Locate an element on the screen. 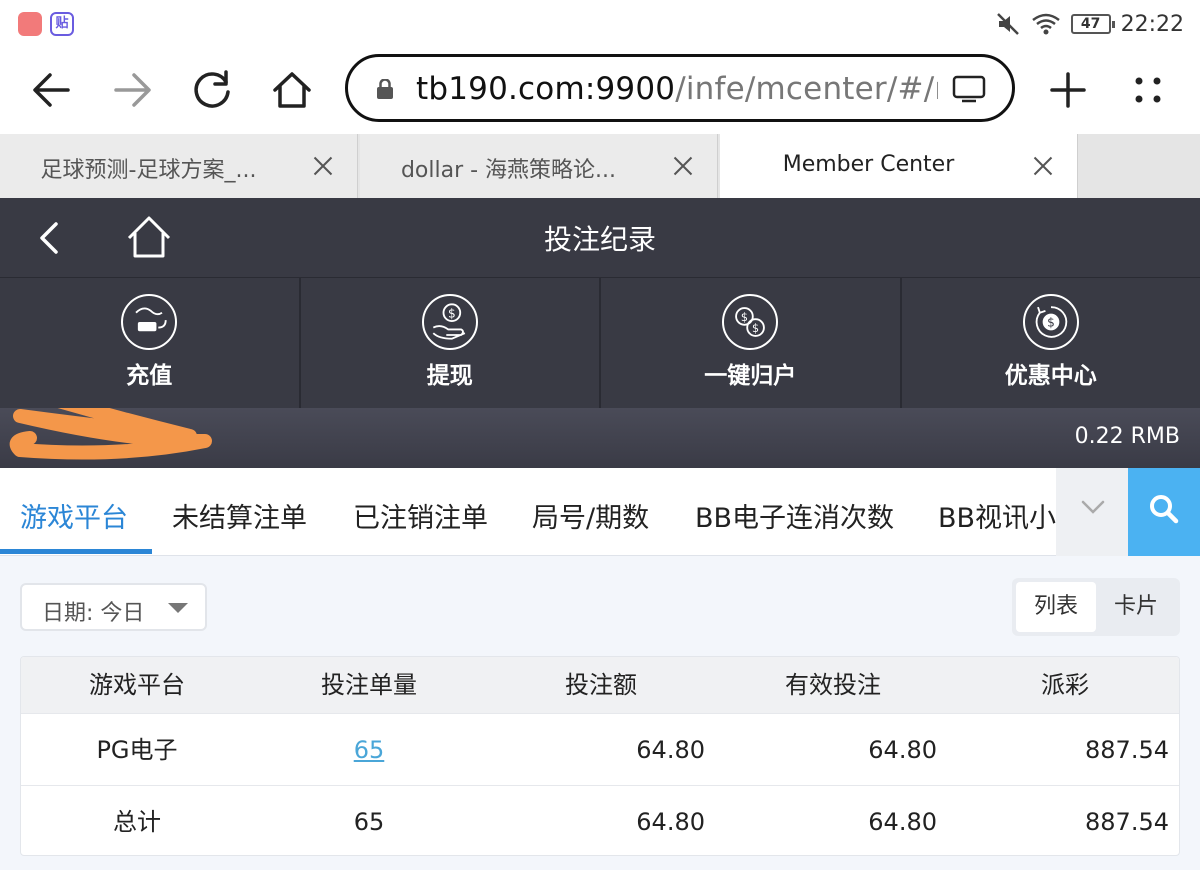 The width and height of the screenshot is (1200, 870). quick-actions: 充值 $ 提现 $ $ 一键归户 $ 优惠中心 is located at coordinates (600, 343).